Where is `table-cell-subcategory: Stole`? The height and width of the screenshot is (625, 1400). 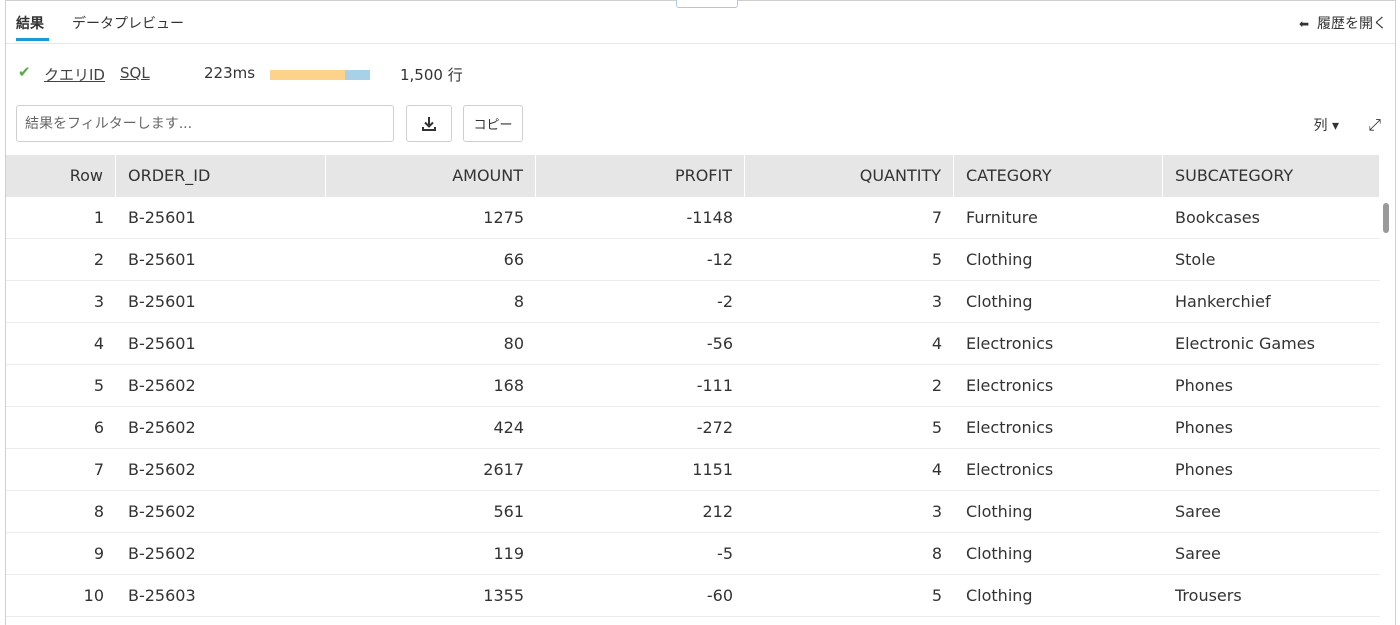
table-cell-subcategory: Stole is located at coordinates (1195, 259).